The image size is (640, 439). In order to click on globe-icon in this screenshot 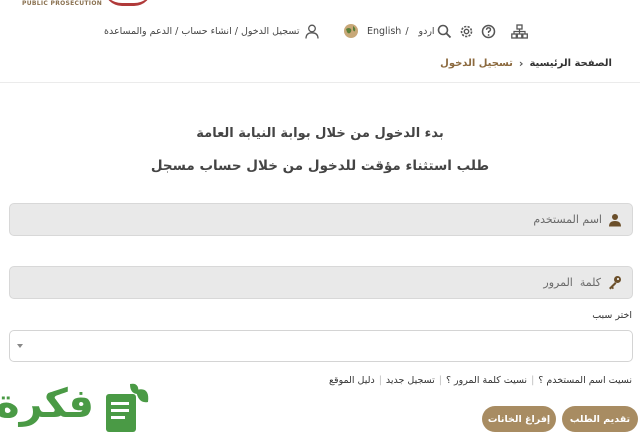, I will do `click(351, 31)`.